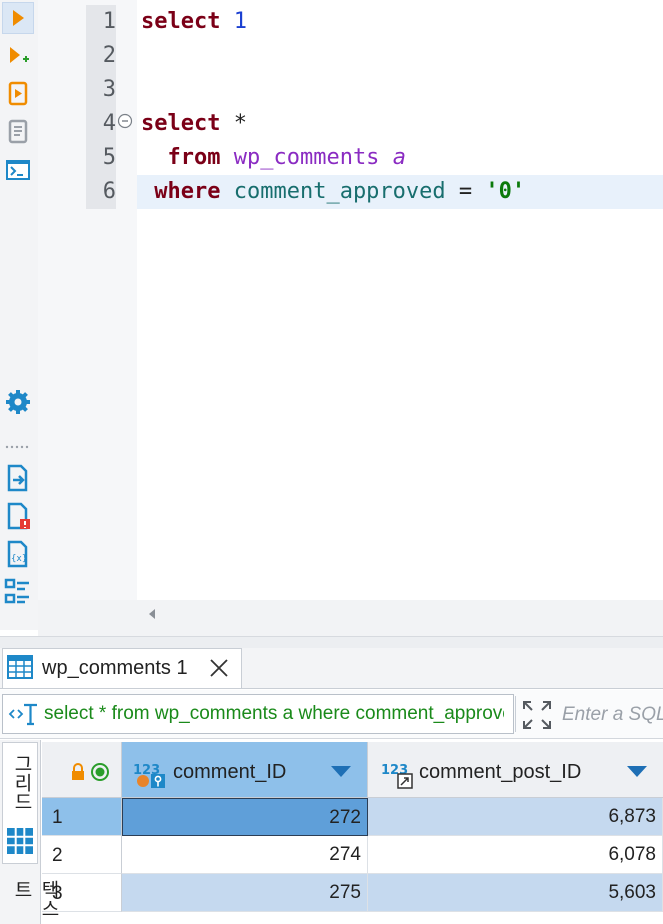  Describe the element at coordinates (245, 893) in the screenshot. I see `grid-cell: 275` at that location.